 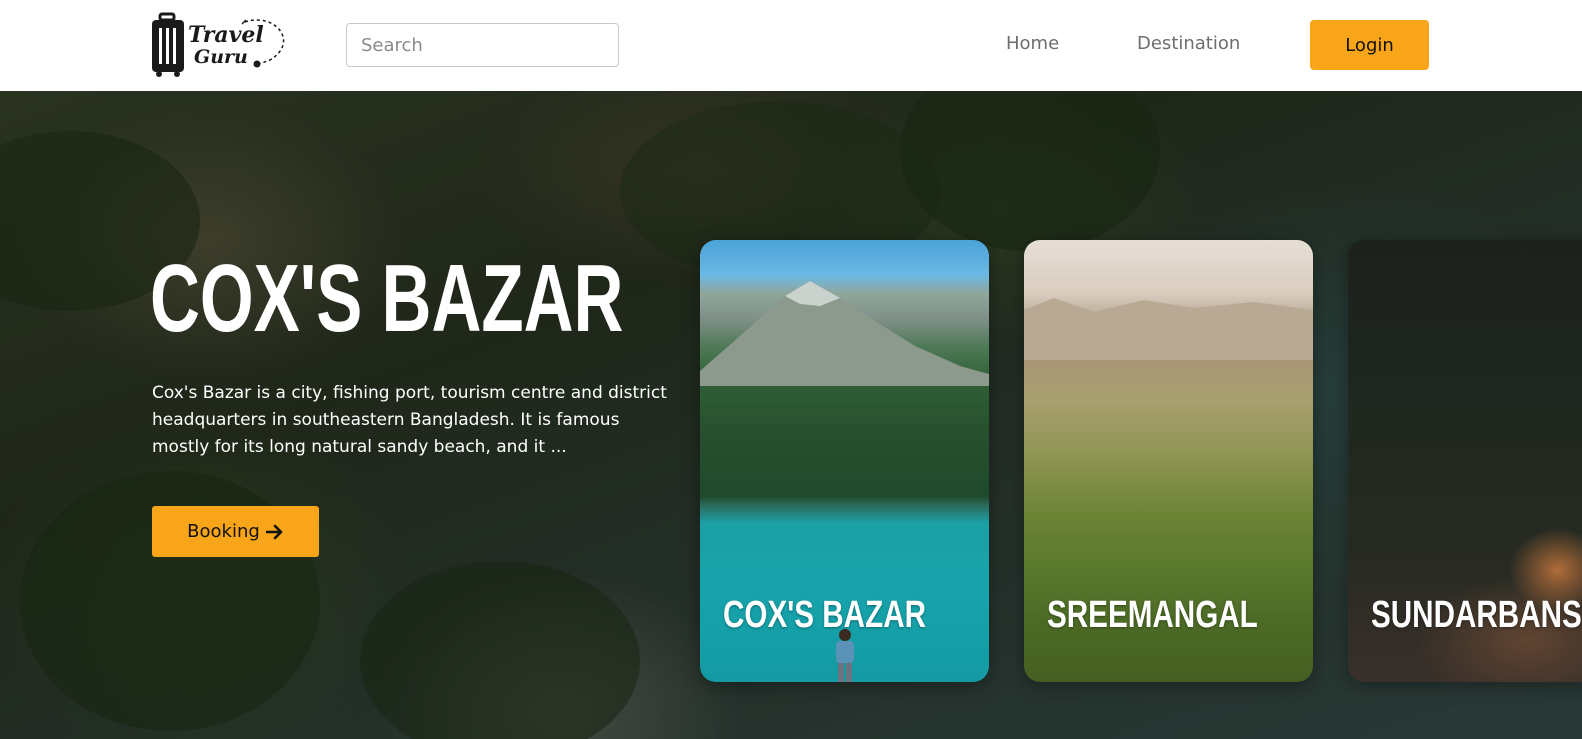 What do you see at coordinates (1188, 43) in the screenshot?
I see `nav-destination-link: Destination` at bounding box center [1188, 43].